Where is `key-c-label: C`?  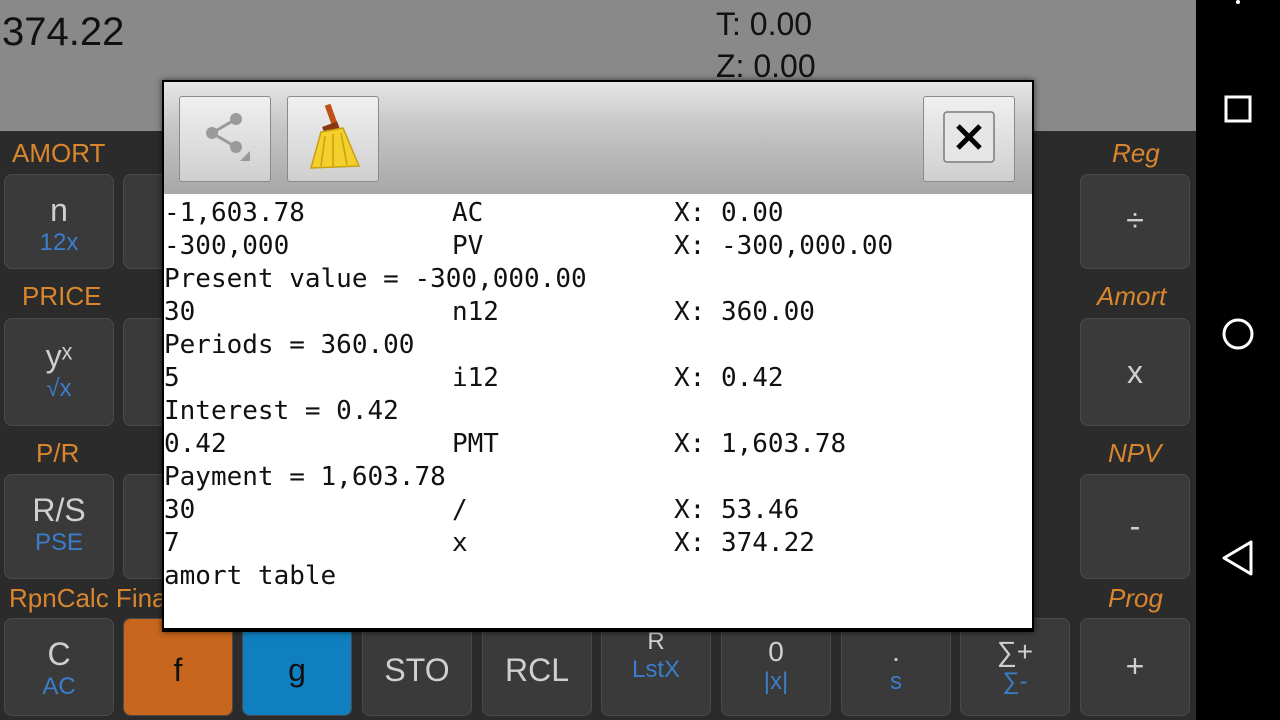 key-c-label: C is located at coordinates (59, 654).